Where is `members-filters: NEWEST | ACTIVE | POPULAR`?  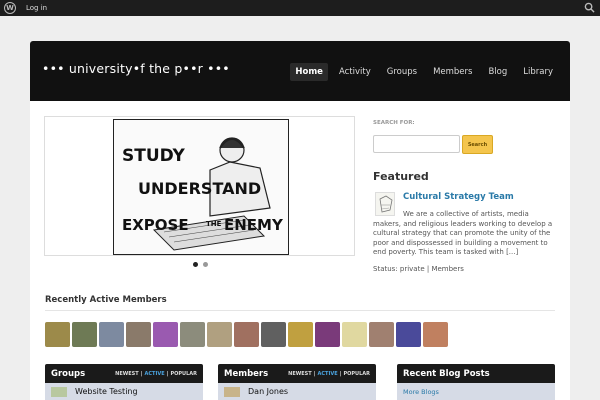
members-filters: NEWEST | ACTIVE | POPULAR is located at coordinates (329, 374).